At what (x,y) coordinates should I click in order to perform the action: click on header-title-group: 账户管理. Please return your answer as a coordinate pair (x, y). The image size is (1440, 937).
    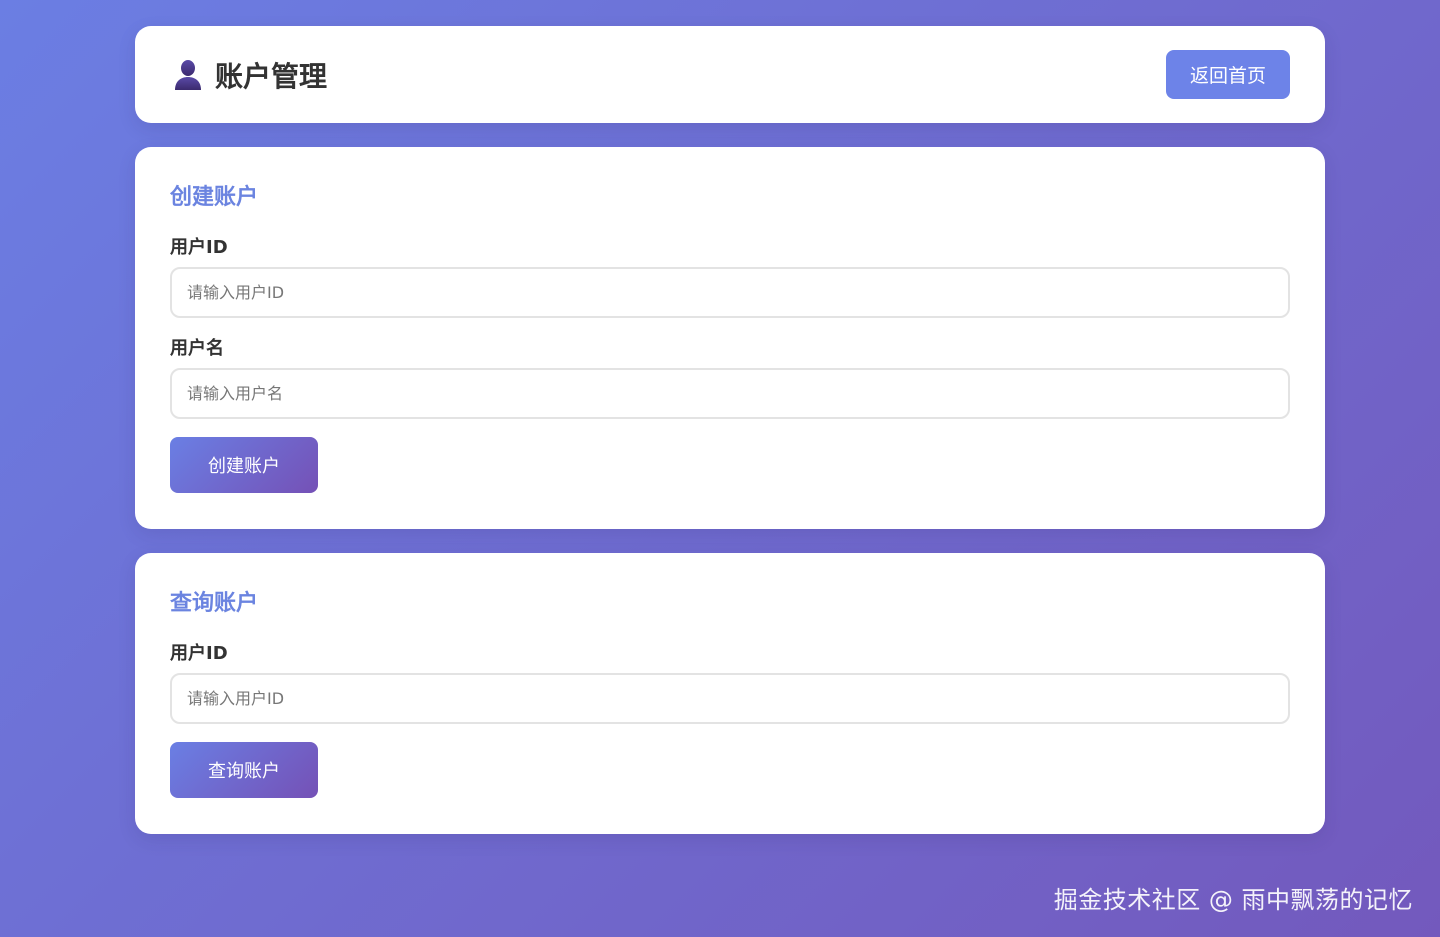
    Looking at the image, I should click on (250, 75).